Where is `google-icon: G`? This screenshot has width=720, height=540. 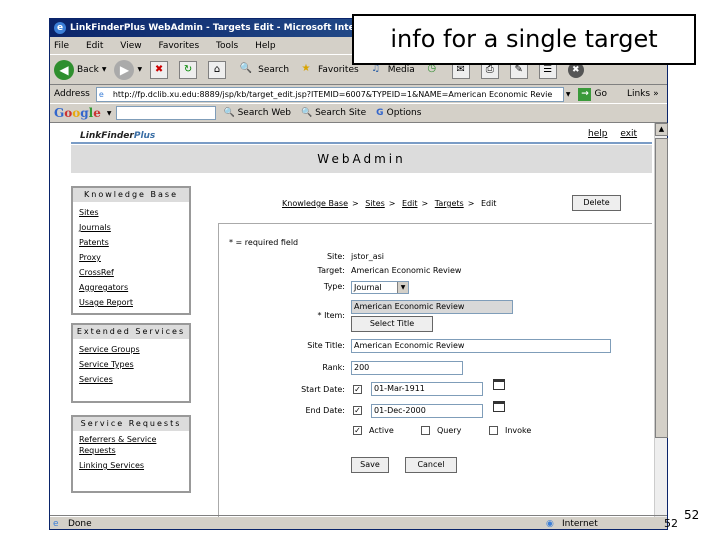
google-icon: G is located at coordinates (381, 113).